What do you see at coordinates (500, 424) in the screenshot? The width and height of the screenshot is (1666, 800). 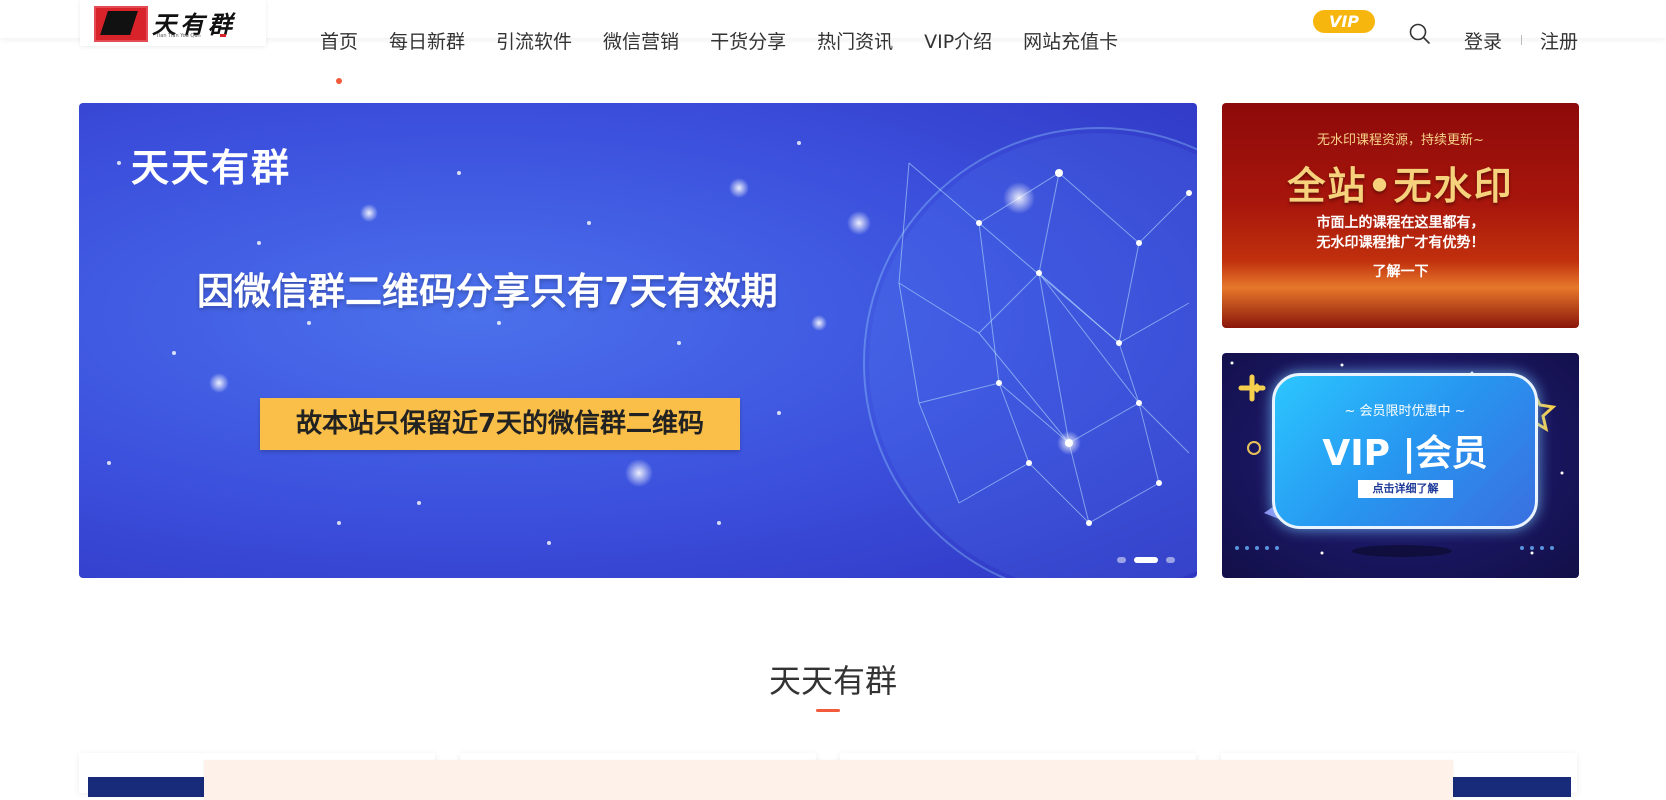 I see `banner-cta: 故本站只保留近7天的微信群二维码` at bounding box center [500, 424].